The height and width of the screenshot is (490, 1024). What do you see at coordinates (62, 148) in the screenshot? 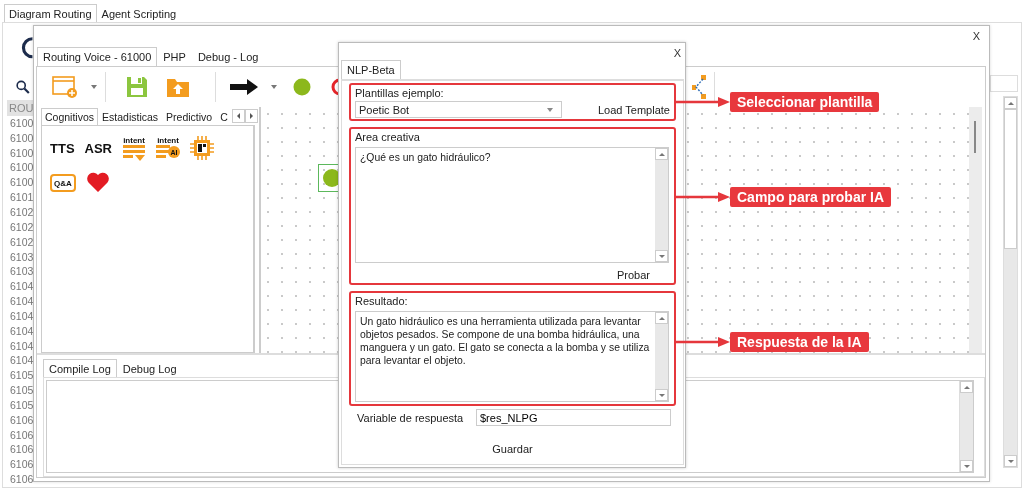
I see `palette-item: TTS` at bounding box center [62, 148].